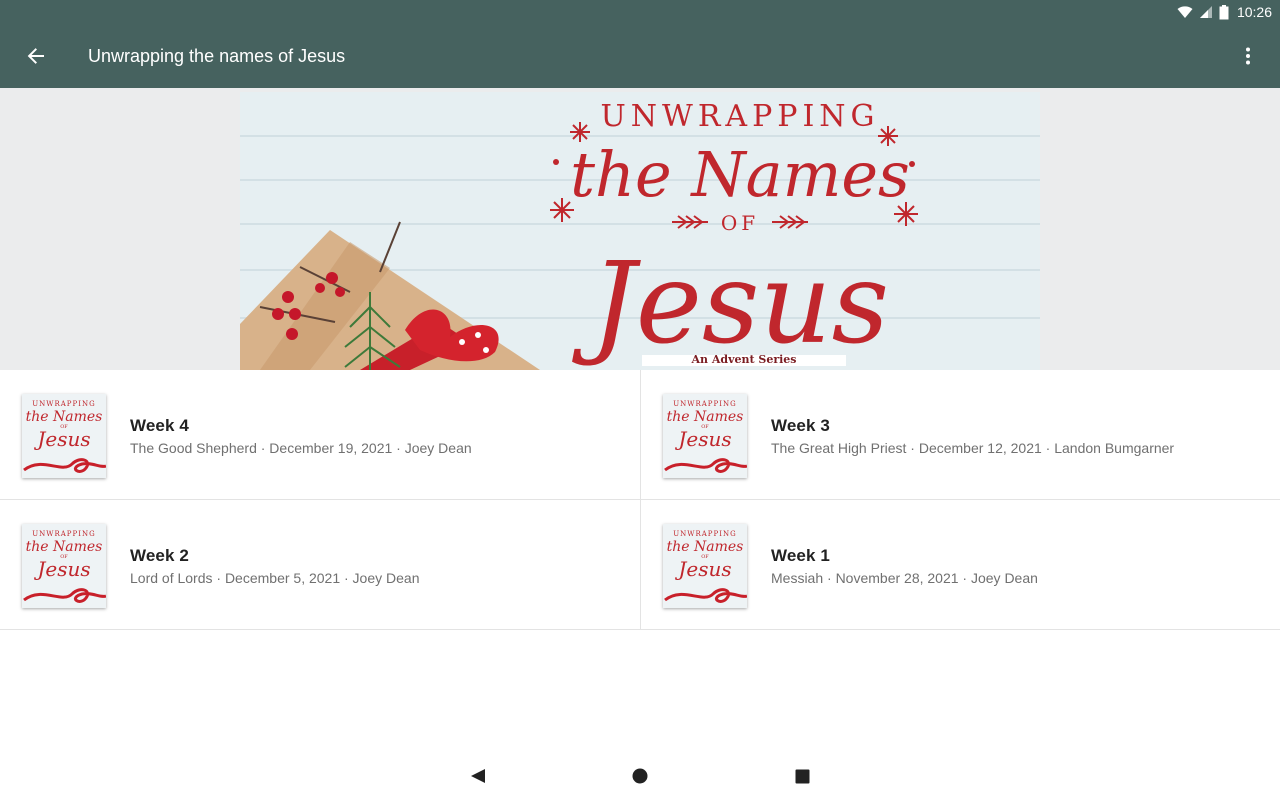 This screenshot has height=800, width=1280. Describe the element at coordinates (1185, 12) in the screenshot. I see `wifi-icon` at that location.